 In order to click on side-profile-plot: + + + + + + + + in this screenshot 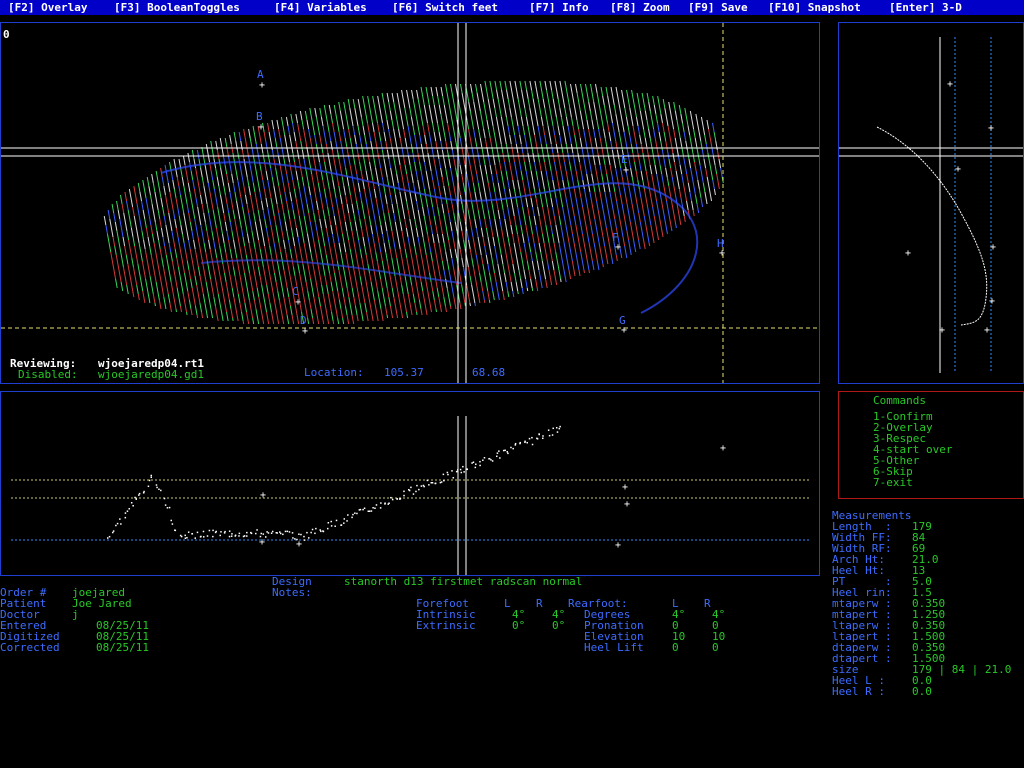, I will do `click(931, 203)`.